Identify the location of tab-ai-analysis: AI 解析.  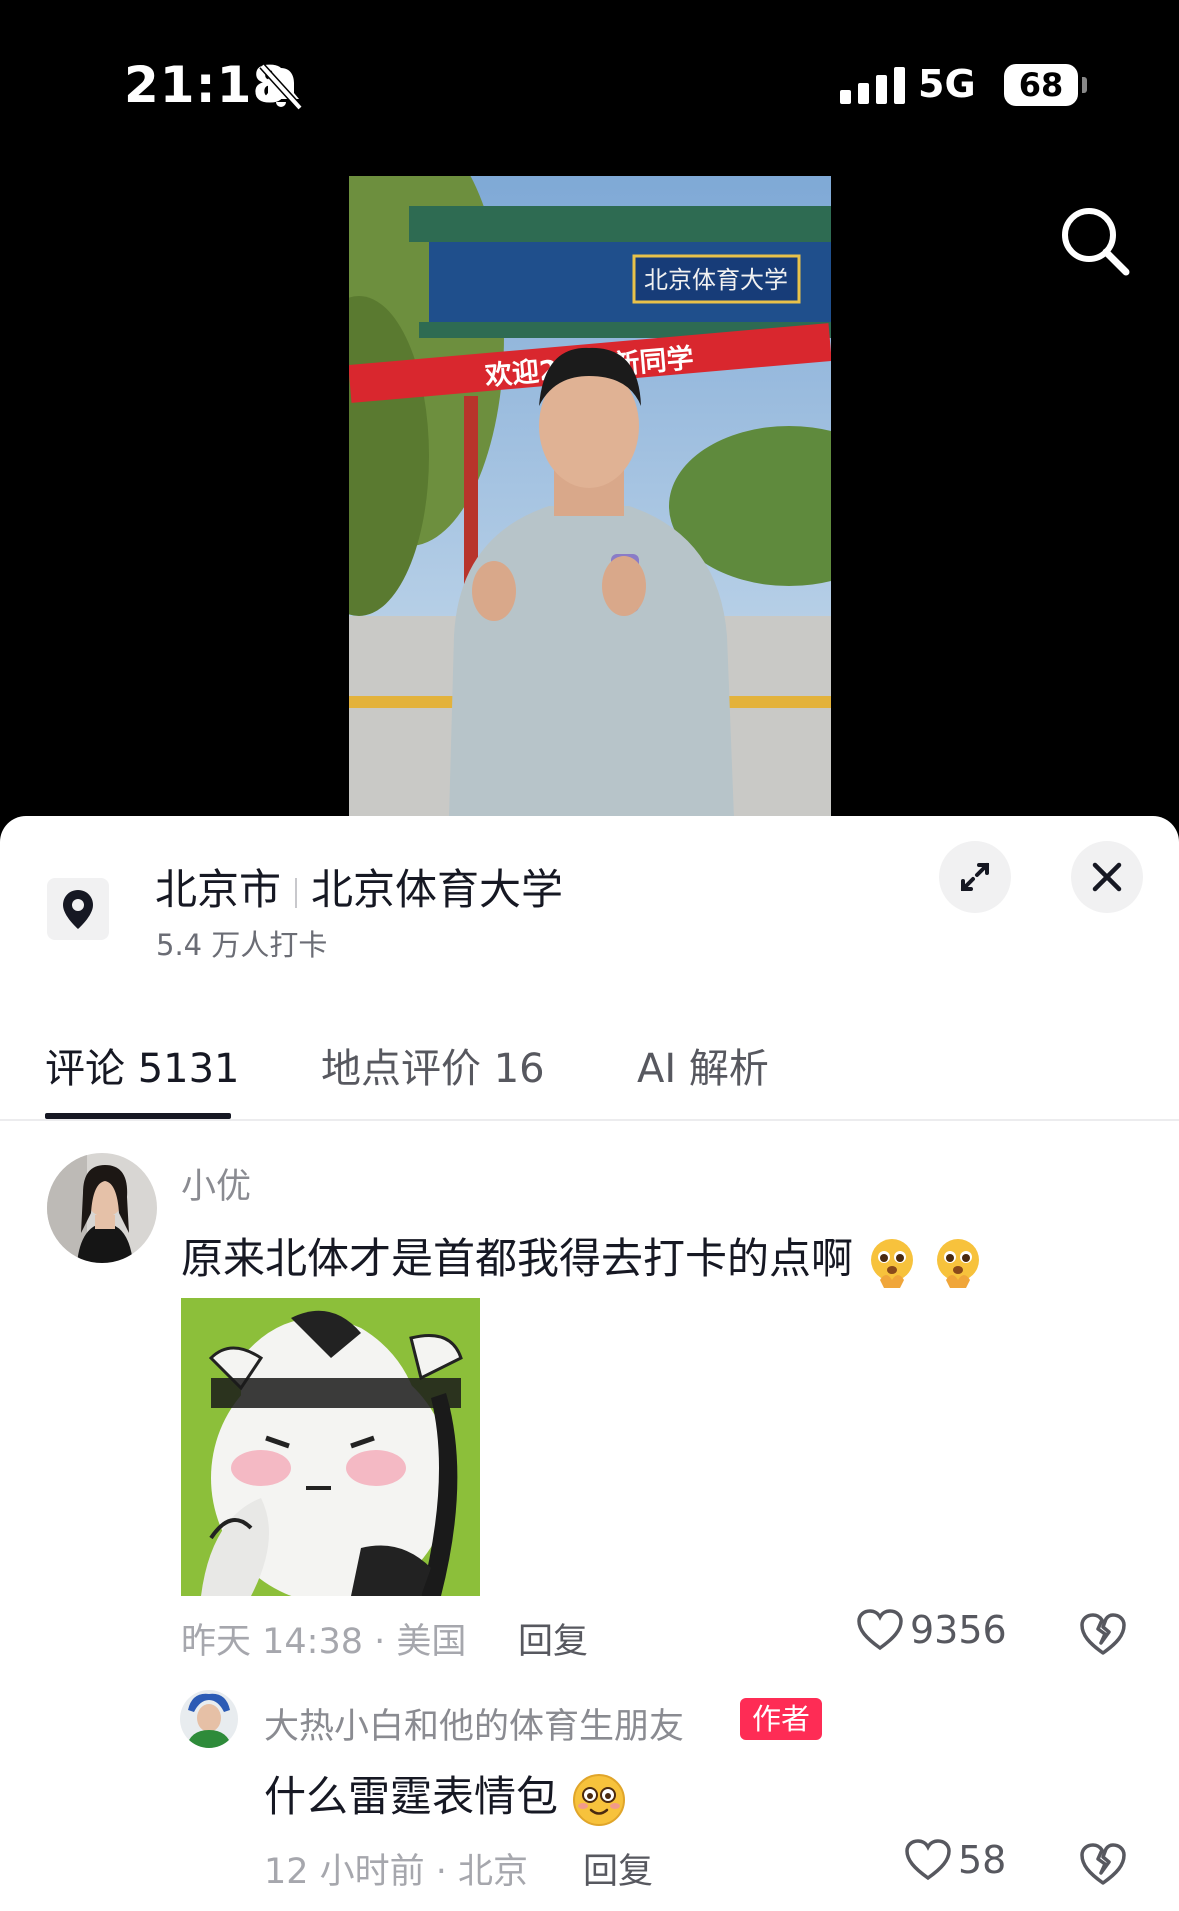
(703, 1065).